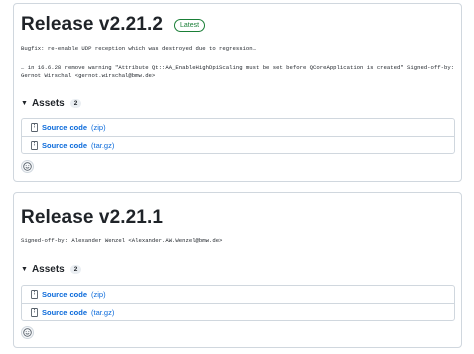 The width and height of the screenshot is (474, 354). Describe the element at coordinates (88, 75) in the screenshot. I see `release-note-line: Gernot Wirschal <gernot.wirschal@bmw.de>` at that location.